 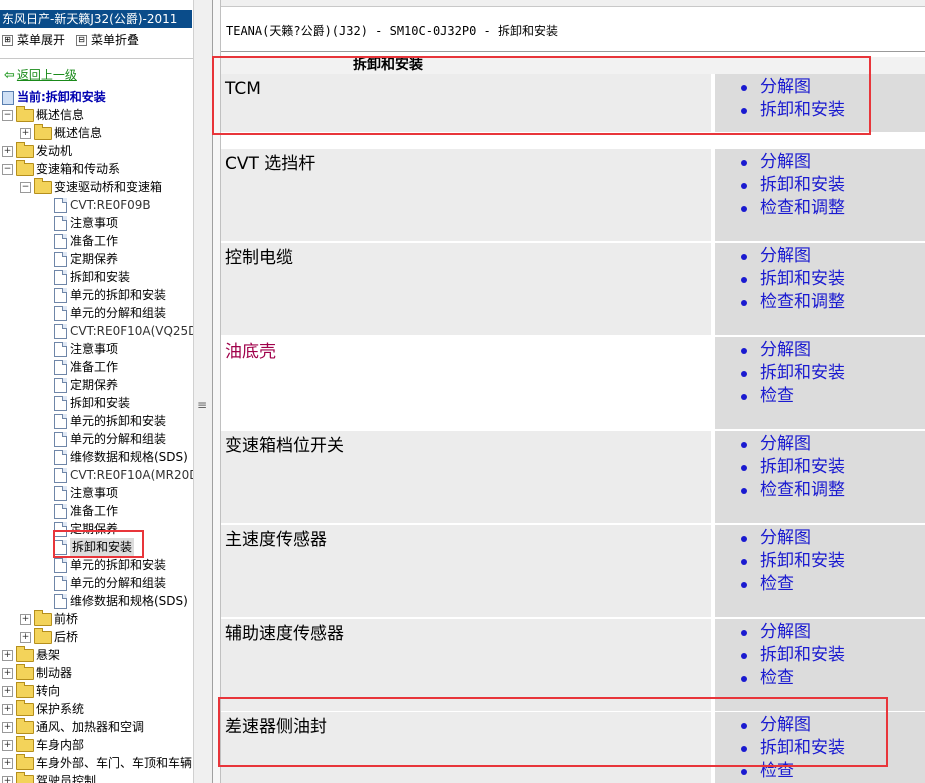 I want to click on pane-splitter: ≡, so click(x=203, y=391).